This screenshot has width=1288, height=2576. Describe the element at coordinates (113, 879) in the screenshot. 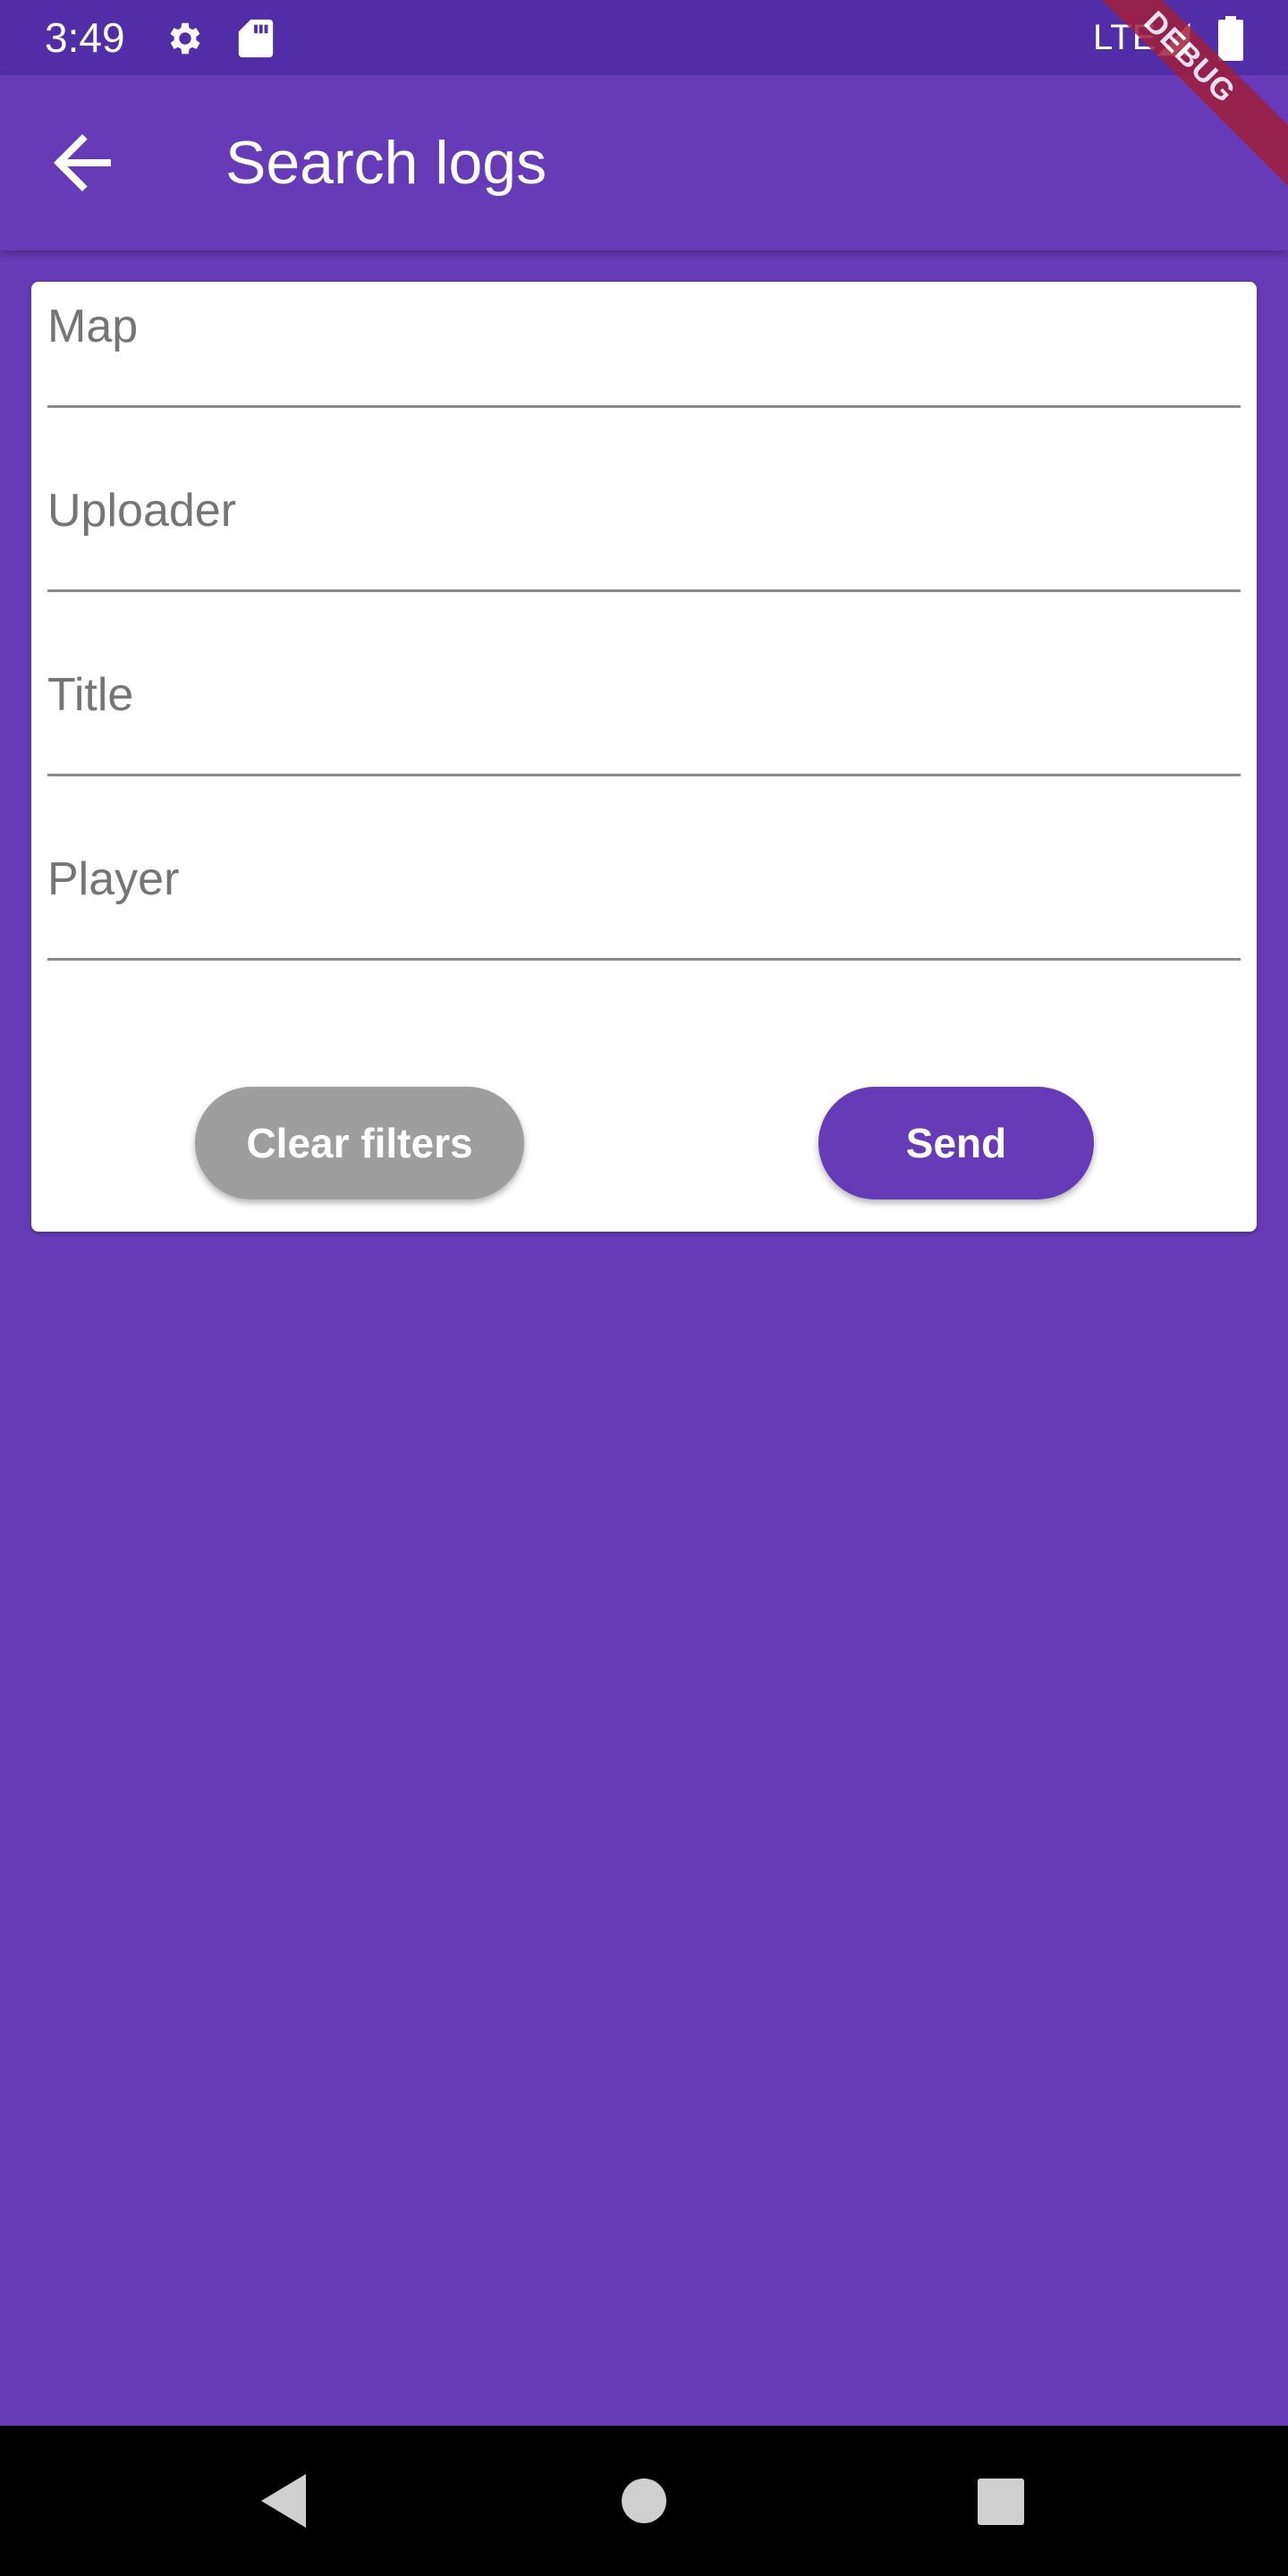

I see `player-field-label: Player` at that location.